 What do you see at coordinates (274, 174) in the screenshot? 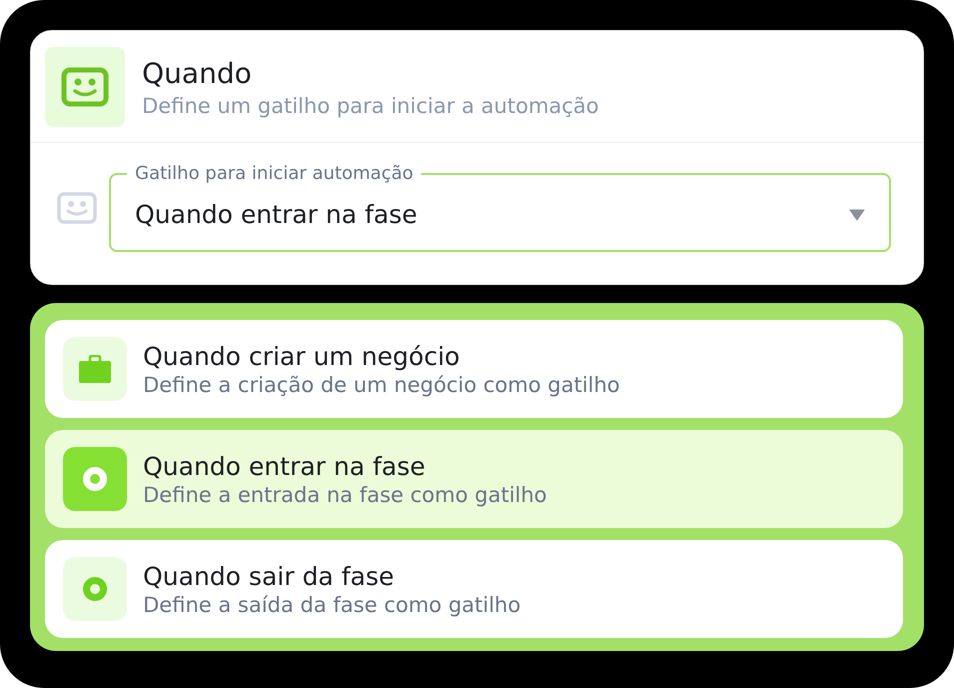
I see `field-label: Gatilho para iniciar automação` at bounding box center [274, 174].